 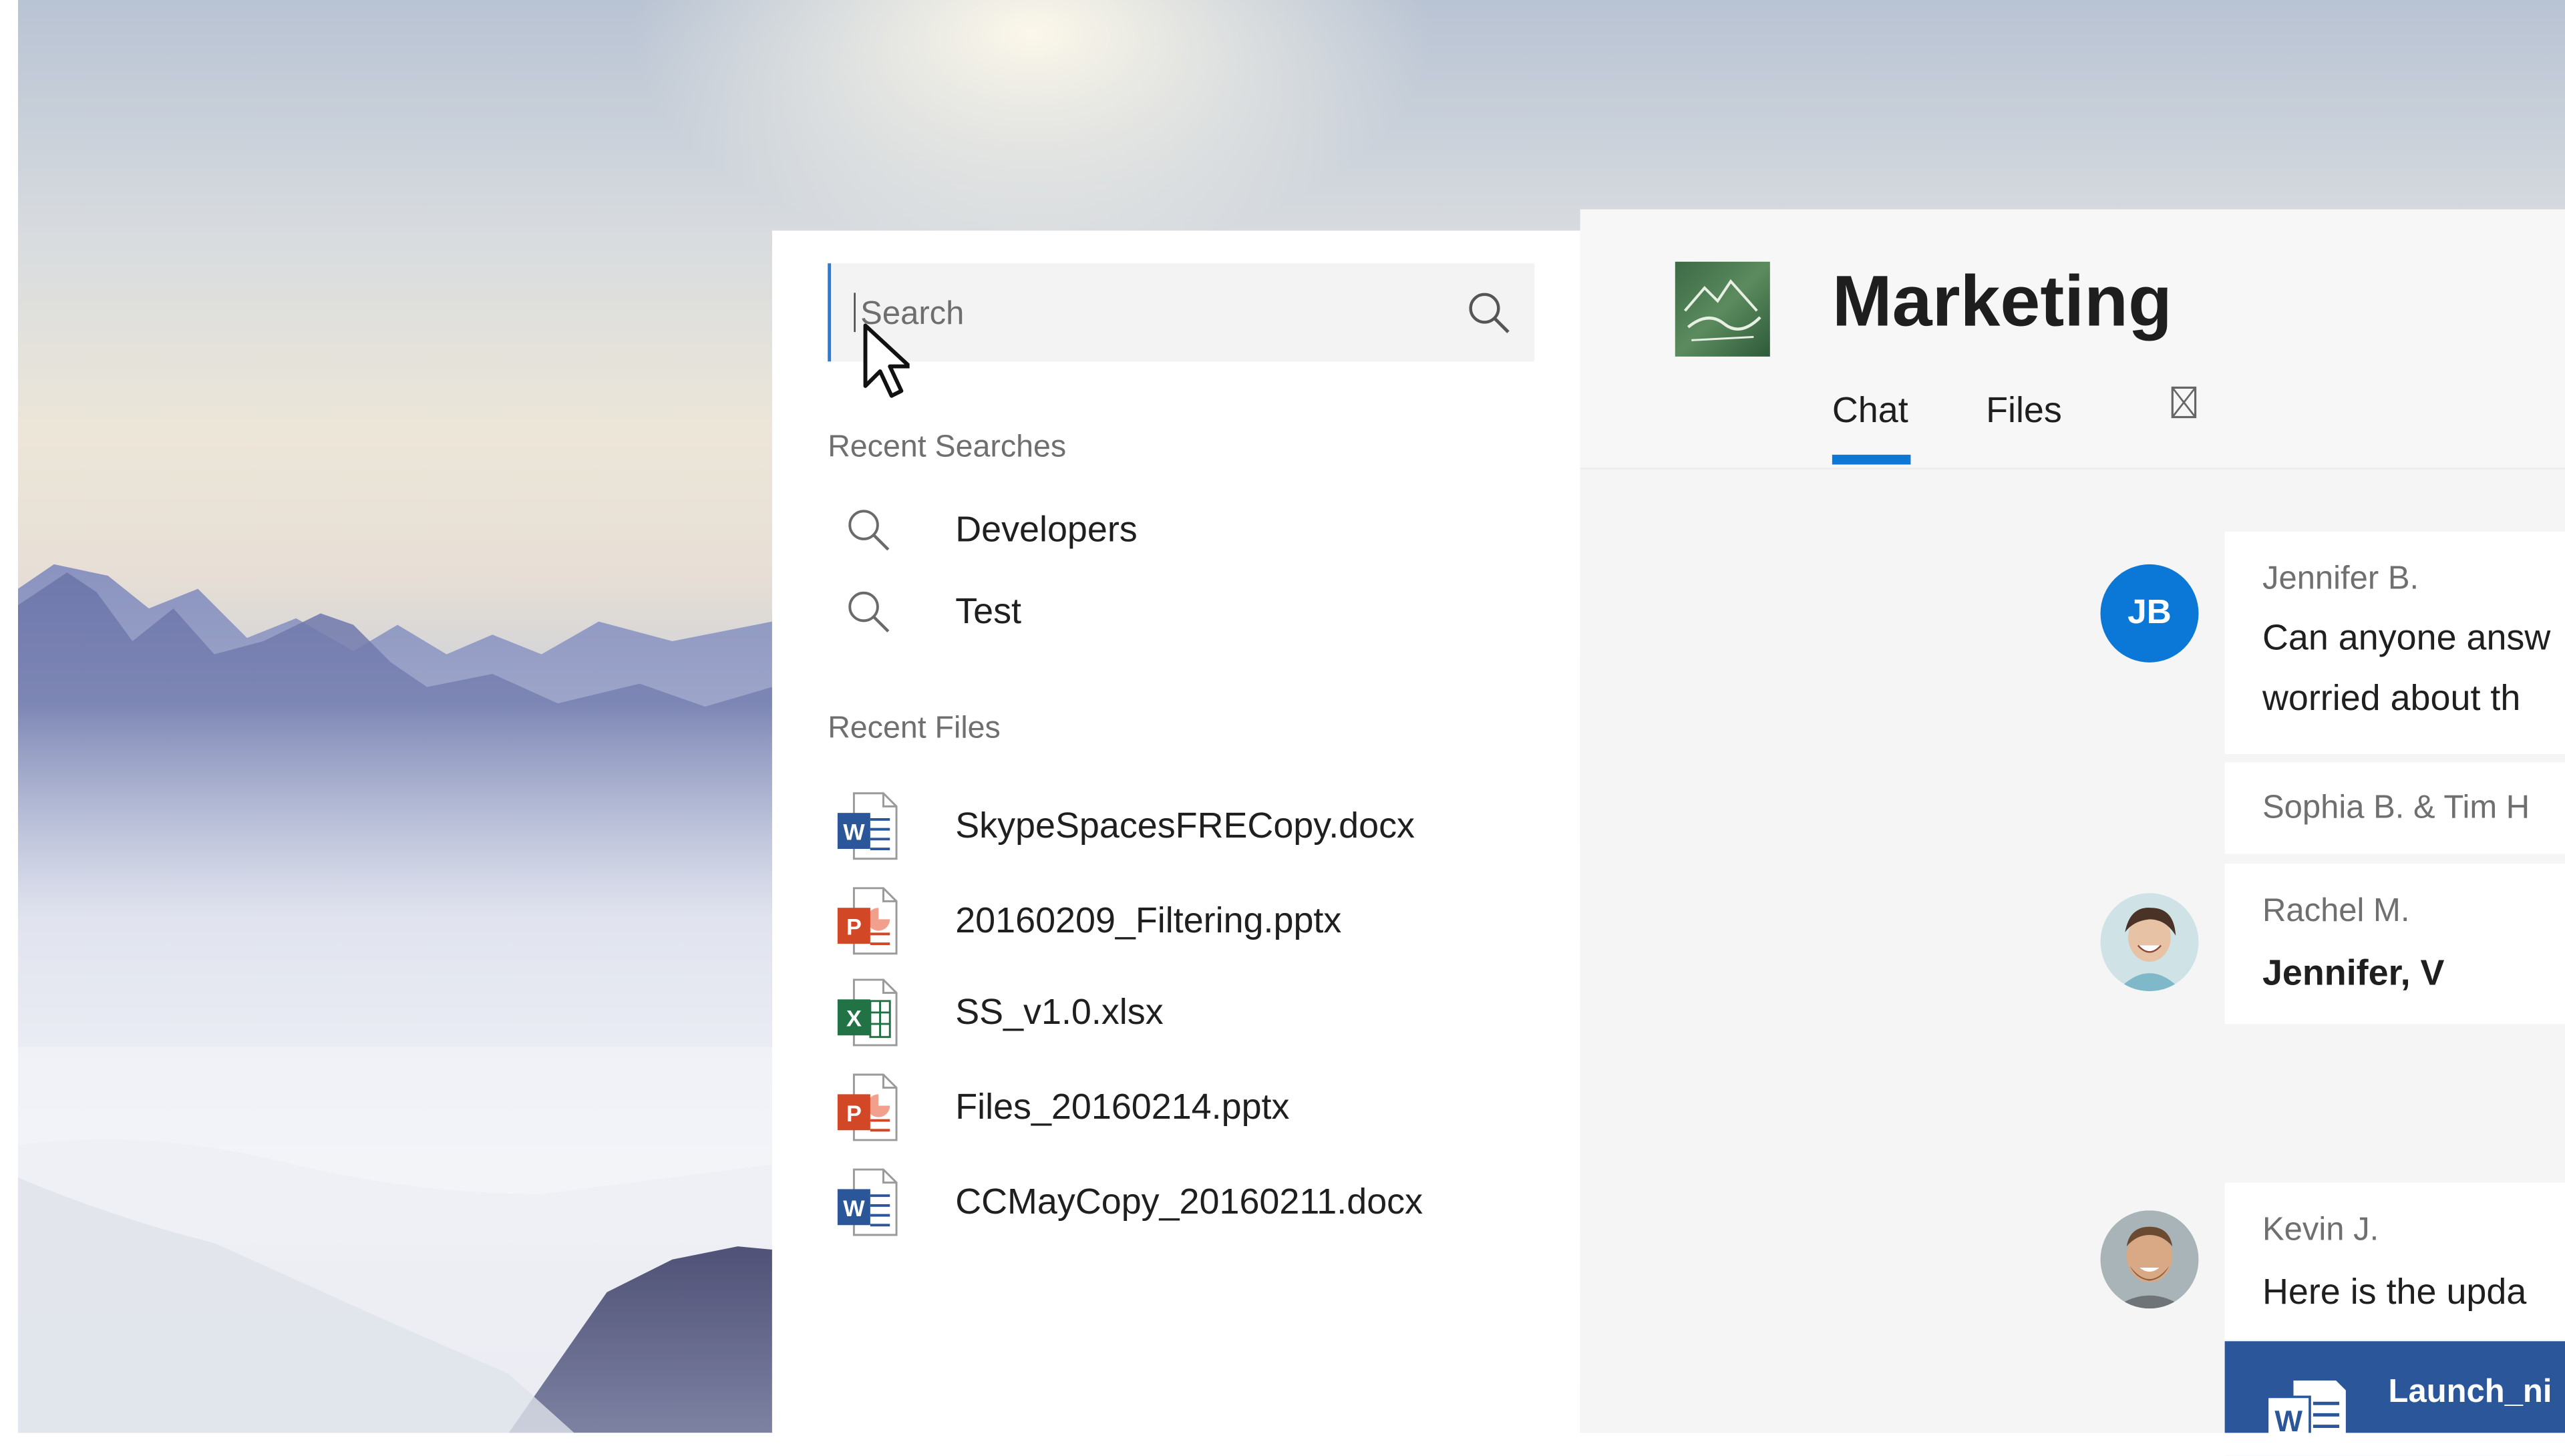 What do you see at coordinates (1122, 1106) in the screenshot?
I see `file-name: Files_20160214.pptx` at bounding box center [1122, 1106].